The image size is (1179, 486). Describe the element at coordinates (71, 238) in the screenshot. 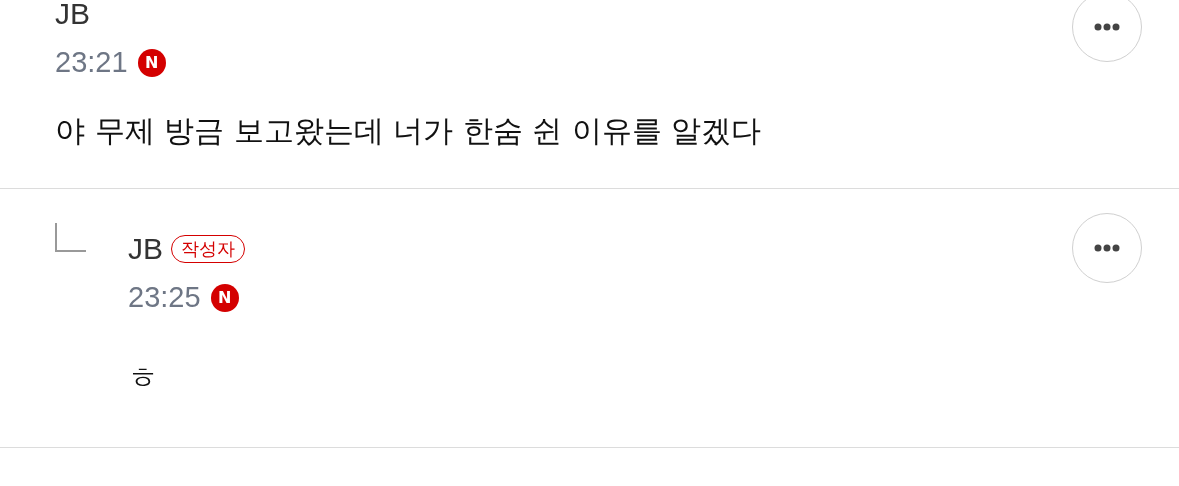

I see `reply-corner-icon` at that location.